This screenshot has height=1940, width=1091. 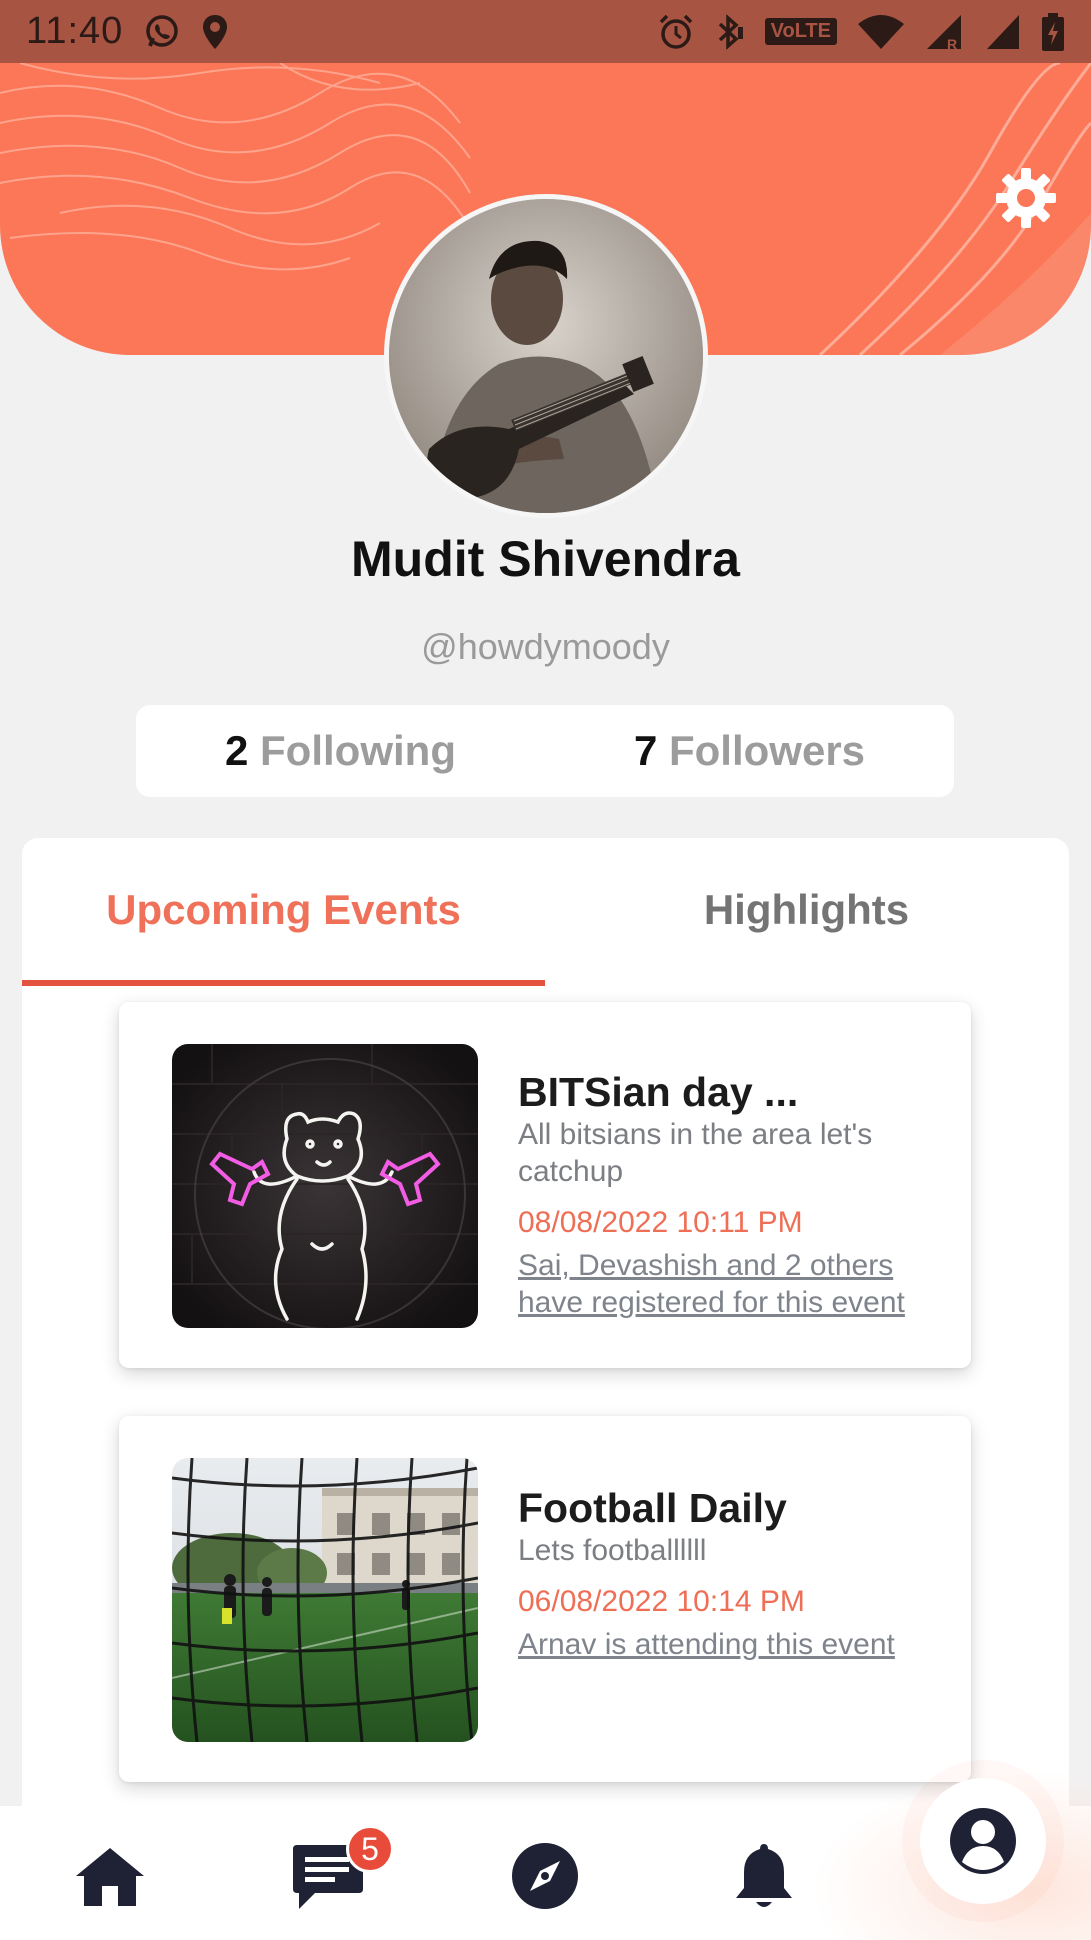 I want to click on avatar, so click(x=546, y=356).